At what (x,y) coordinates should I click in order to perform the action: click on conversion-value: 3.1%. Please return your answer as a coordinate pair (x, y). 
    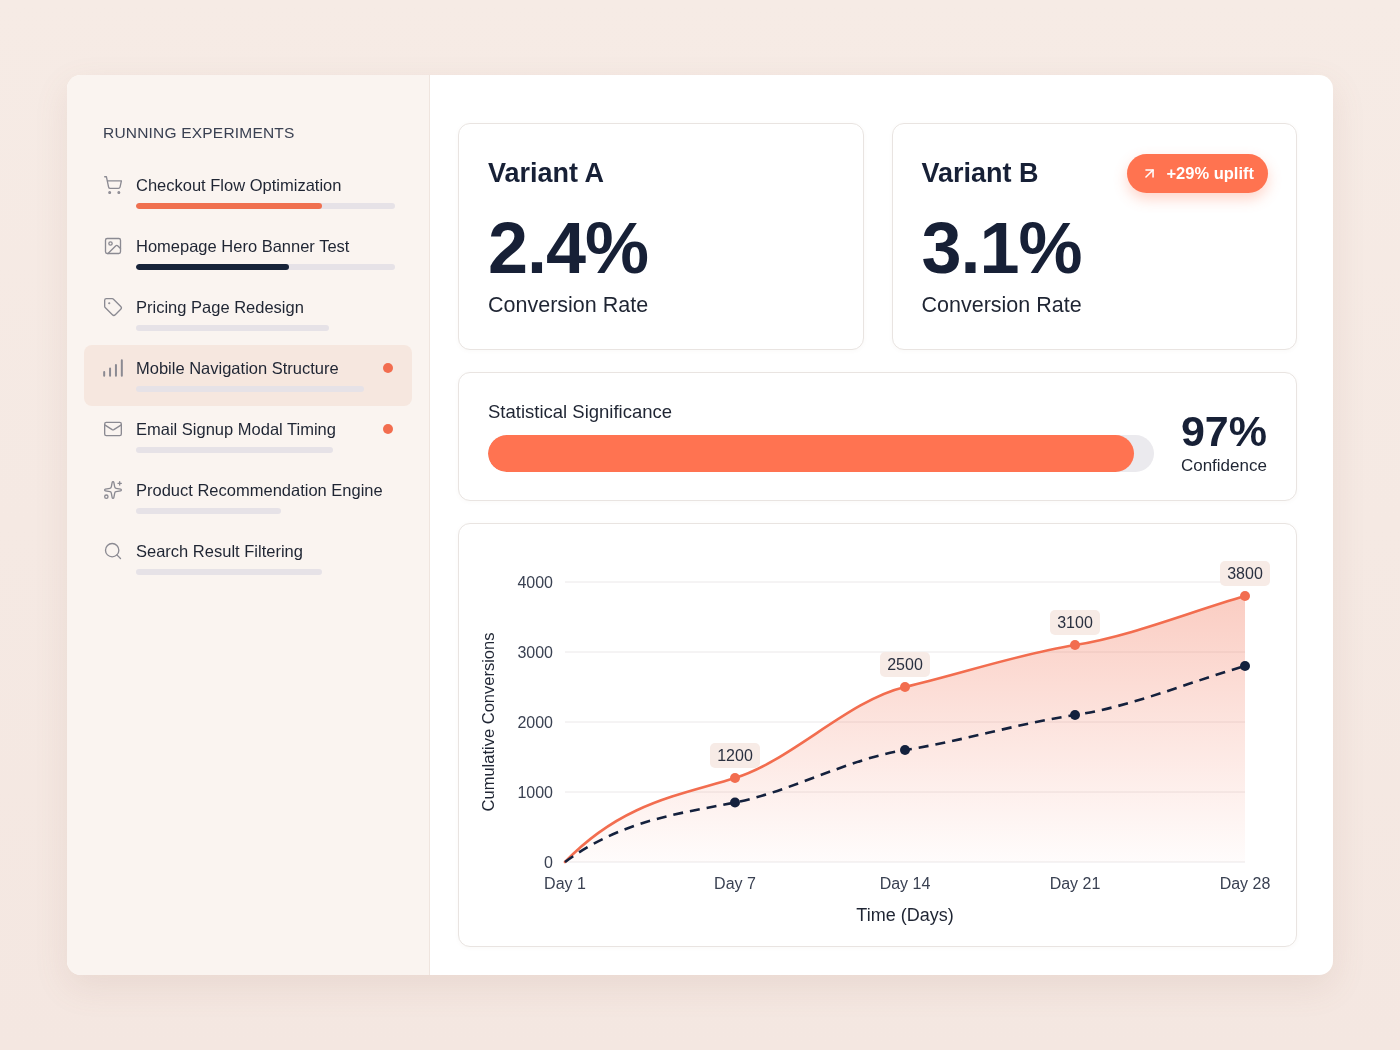
    Looking at the image, I should click on (1001, 248).